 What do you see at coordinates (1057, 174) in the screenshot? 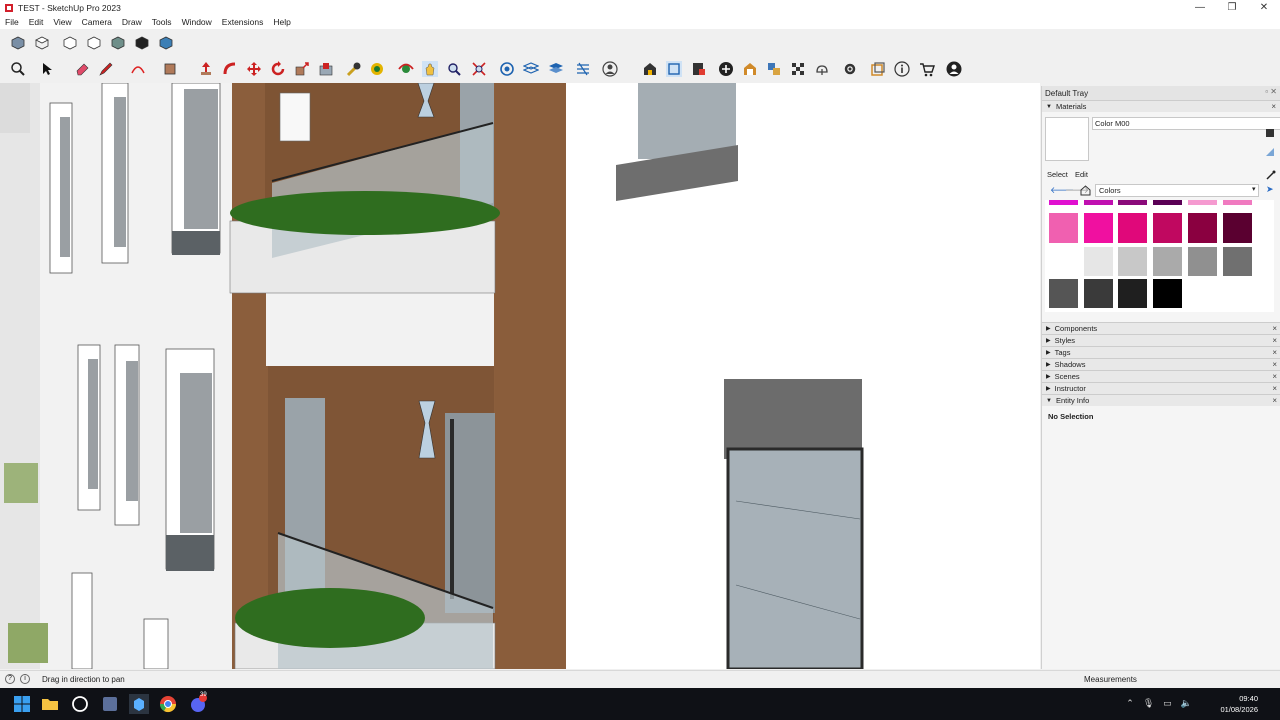
I see `tab-select: Select` at bounding box center [1057, 174].